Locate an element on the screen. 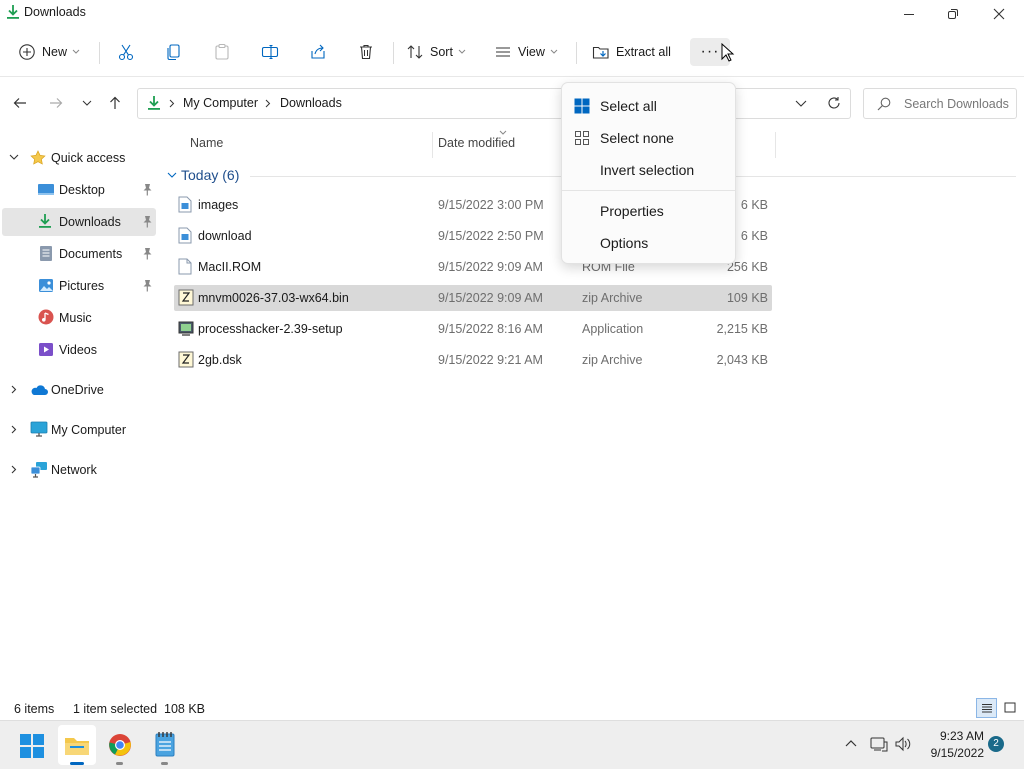 The height and width of the screenshot is (769, 1024). network-status-icon is located at coordinates (879, 744).